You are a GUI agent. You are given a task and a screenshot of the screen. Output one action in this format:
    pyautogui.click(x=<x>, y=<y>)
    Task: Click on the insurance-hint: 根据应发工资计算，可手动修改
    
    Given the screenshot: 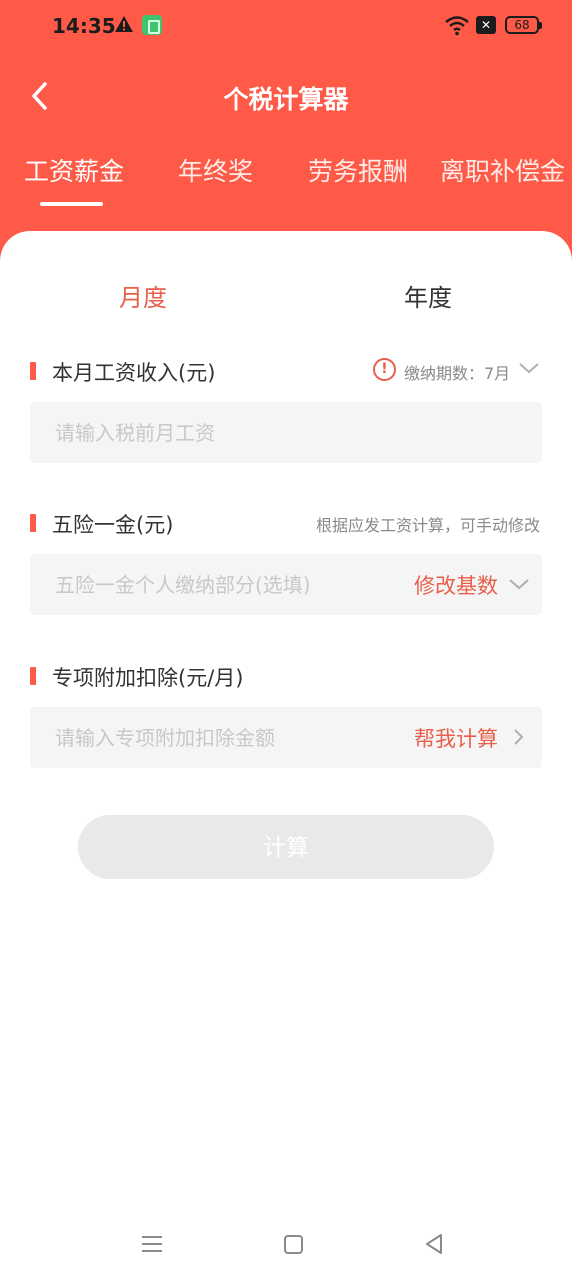 What is the action you would take?
    pyautogui.click(x=427, y=525)
    